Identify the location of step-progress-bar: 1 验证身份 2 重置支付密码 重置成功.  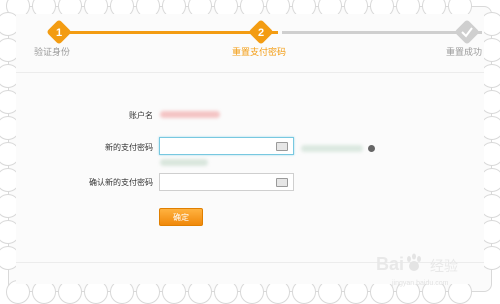
(251, 39).